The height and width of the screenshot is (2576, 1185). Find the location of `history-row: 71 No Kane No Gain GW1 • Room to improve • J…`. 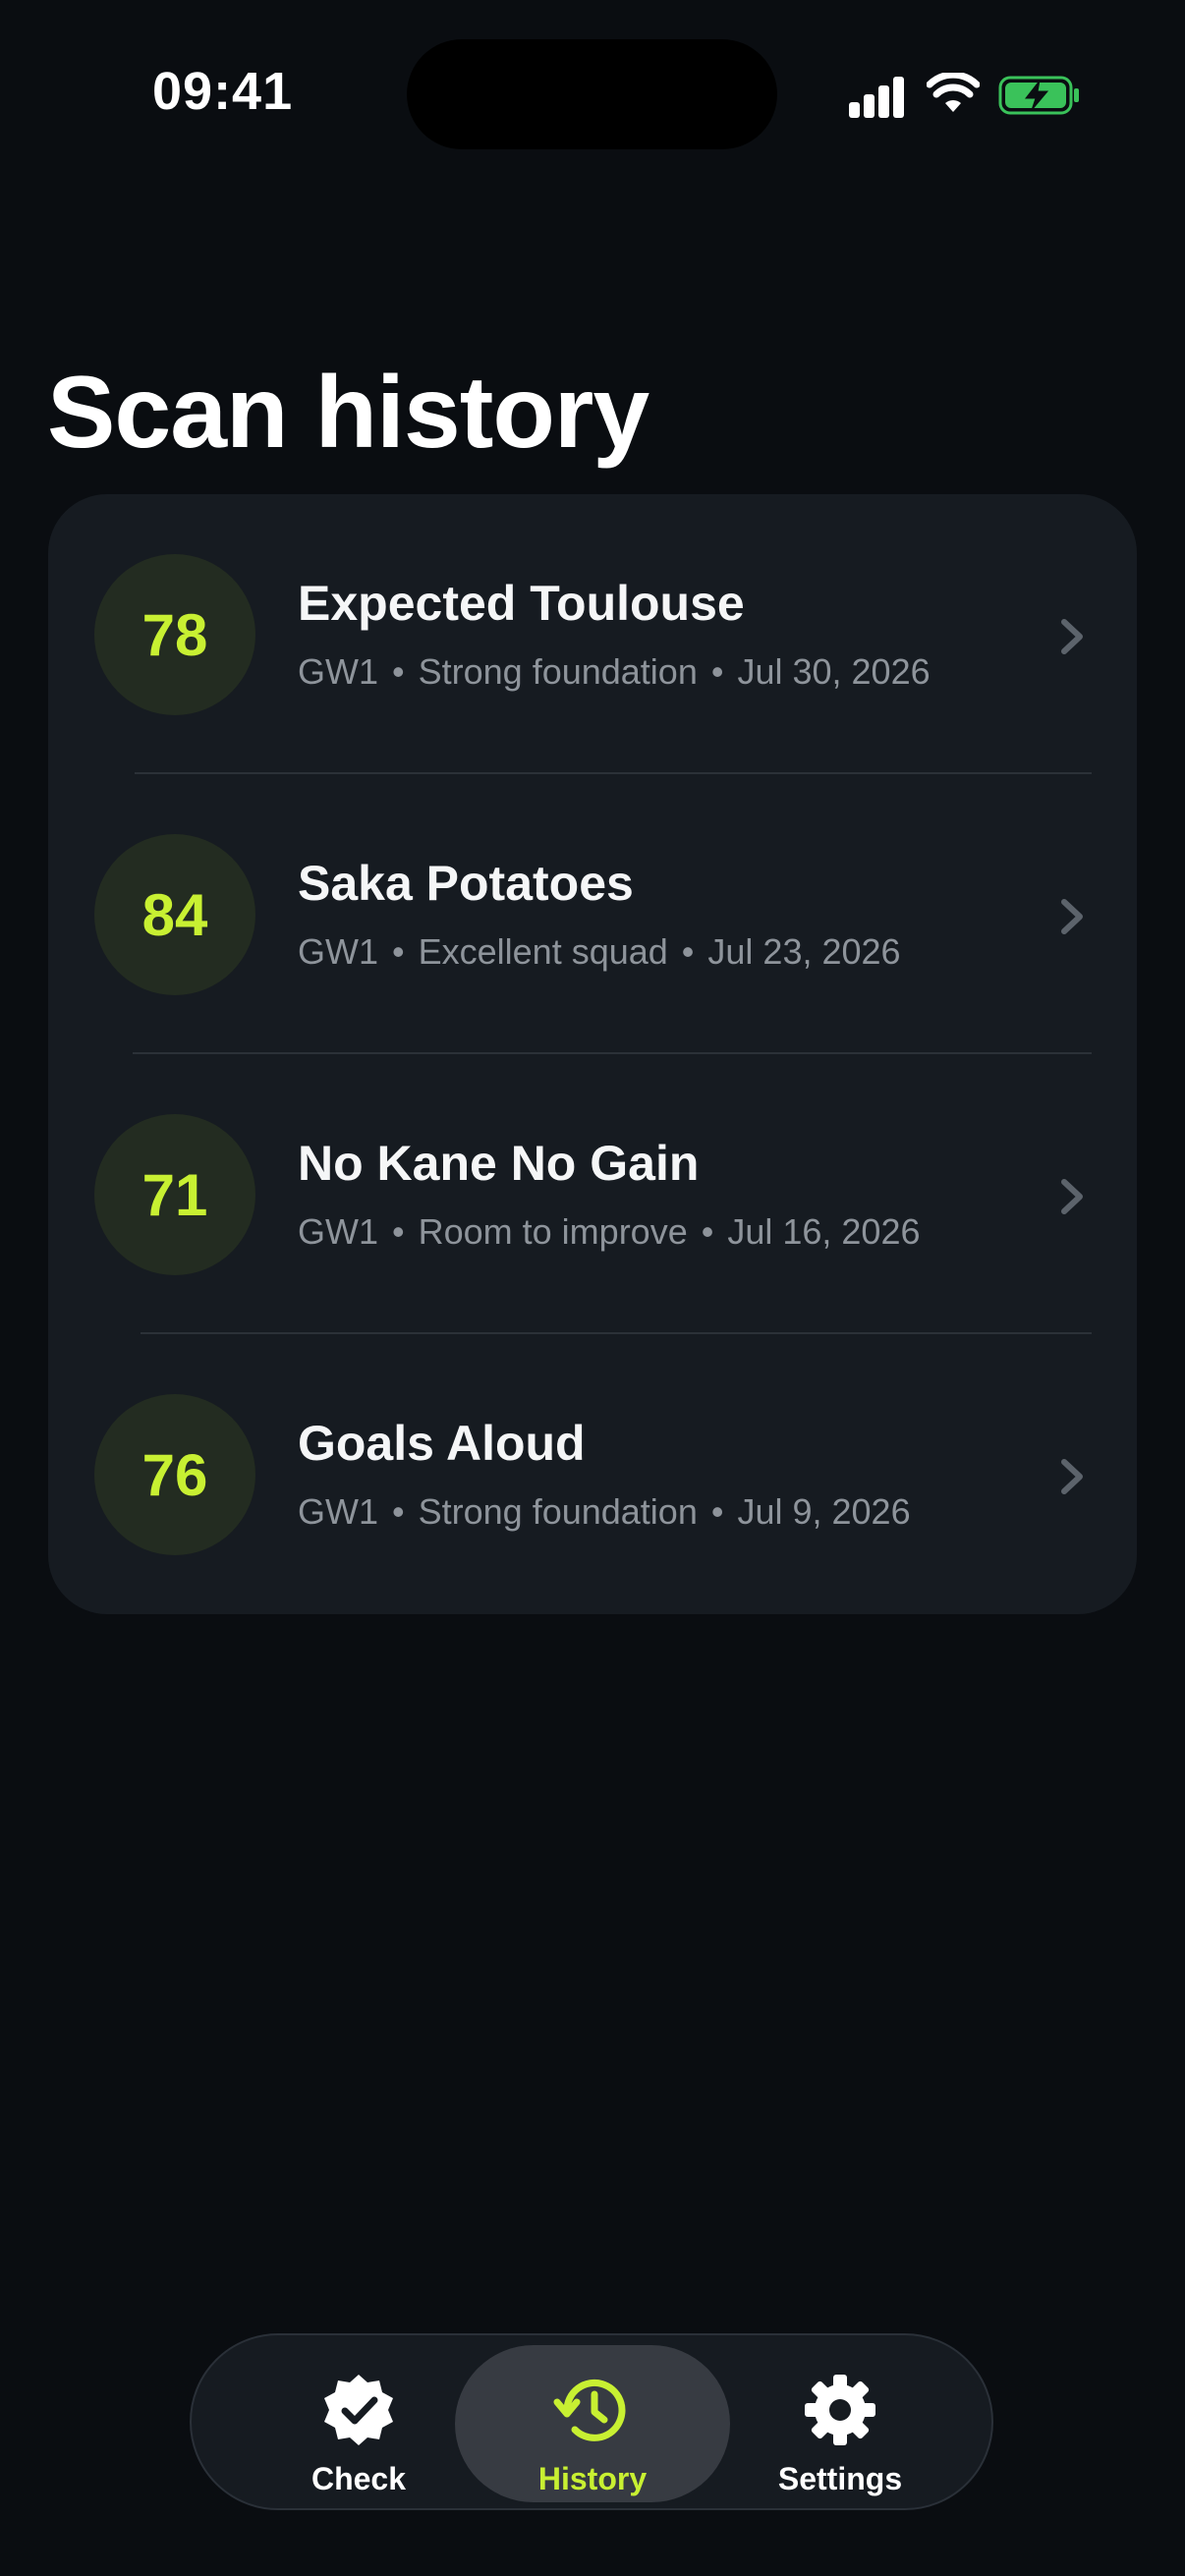

history-row: 71 No Kane No Gain GW1 • Room to improve • J… is located at coordinates (592, 1194).